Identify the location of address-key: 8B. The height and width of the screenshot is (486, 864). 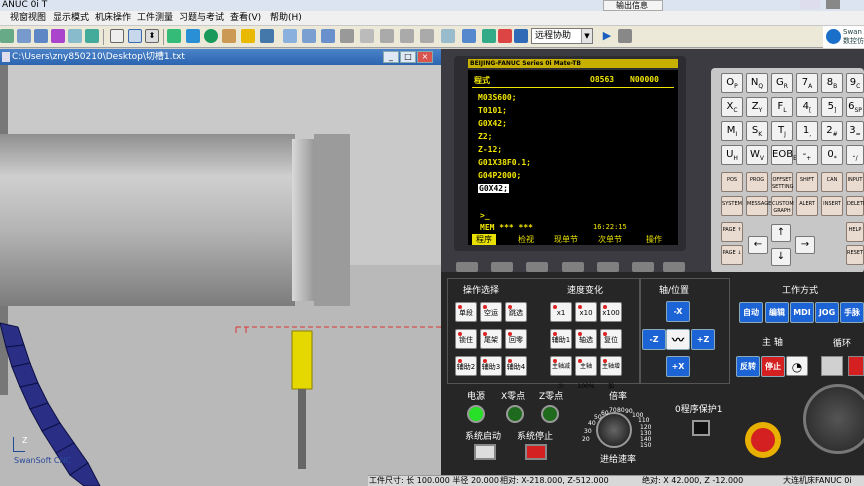
(832, 83).